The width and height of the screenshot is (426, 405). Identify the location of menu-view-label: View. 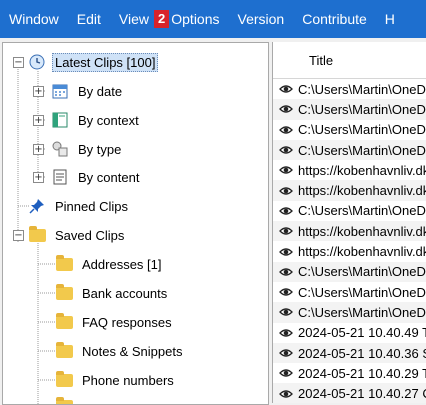
(134, 19).